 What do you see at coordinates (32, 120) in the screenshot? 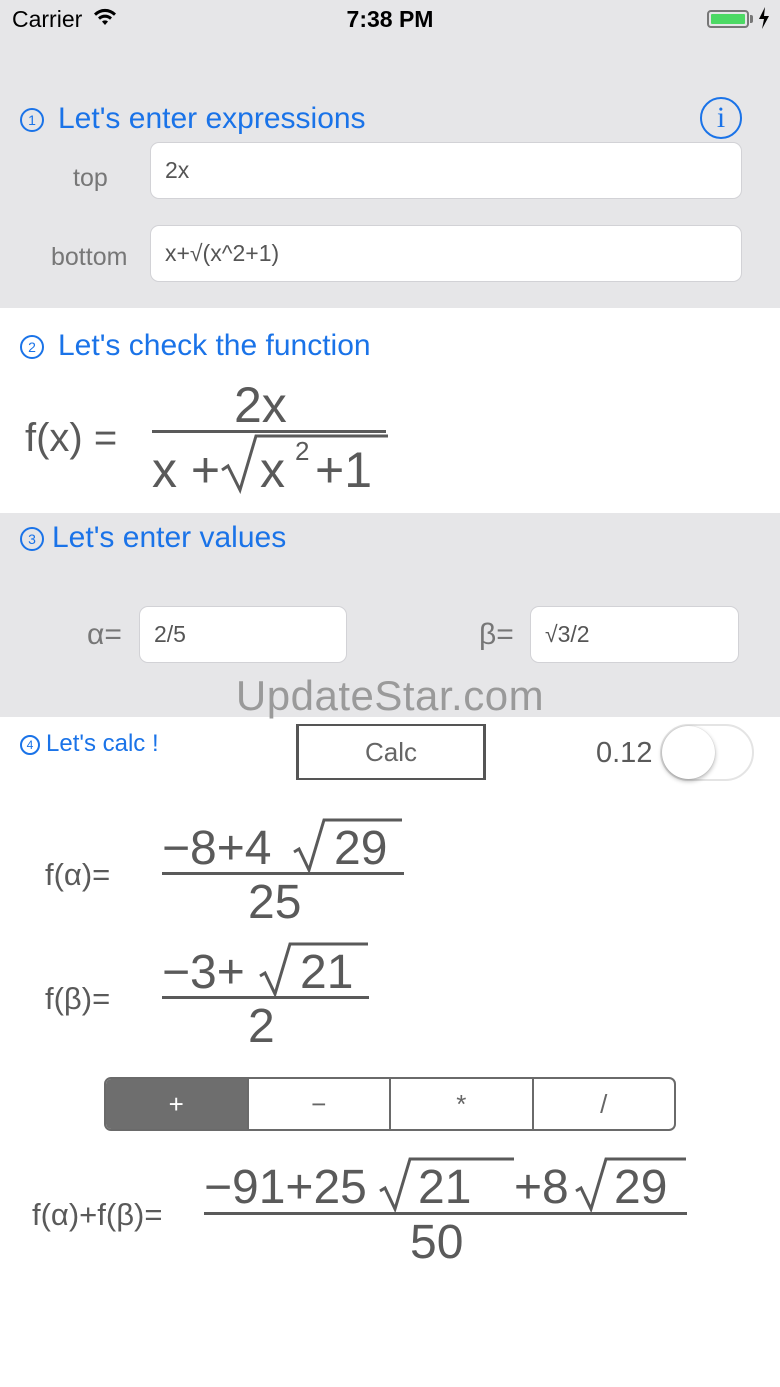
I see `step-1-badge: 1` at bounding box center [32, 120].